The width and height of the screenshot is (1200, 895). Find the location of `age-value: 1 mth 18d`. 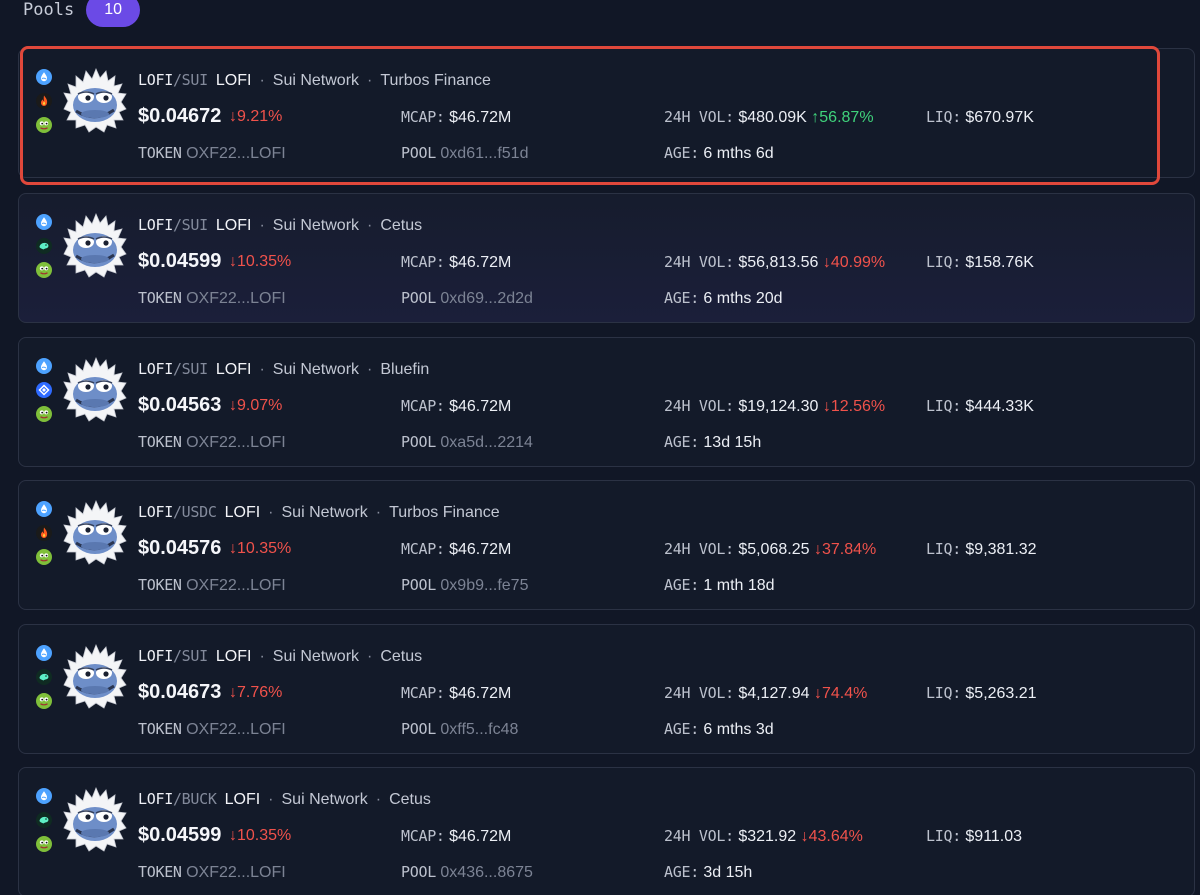

age-value: 1 mth 18d is located at coordinates (739, 585).